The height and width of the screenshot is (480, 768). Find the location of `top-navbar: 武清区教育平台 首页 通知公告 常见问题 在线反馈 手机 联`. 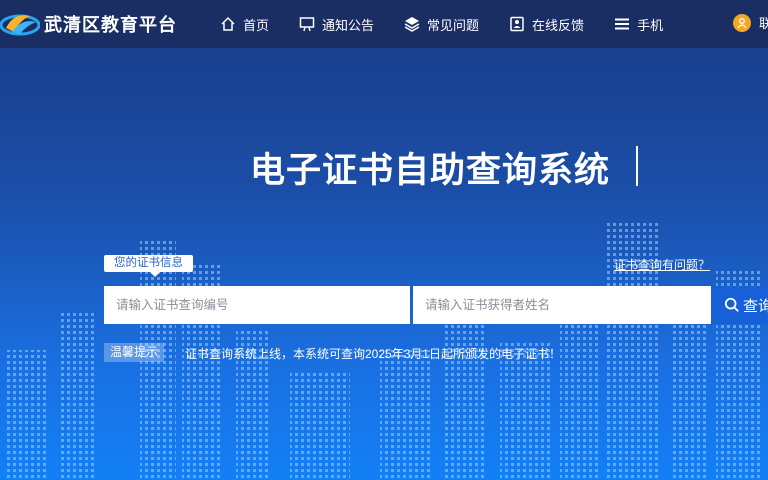

top-navbar: 武清区教育平台 首页 通知公告 常见问题 在线反馈 手机 联 is located at coordinates (384, 24).